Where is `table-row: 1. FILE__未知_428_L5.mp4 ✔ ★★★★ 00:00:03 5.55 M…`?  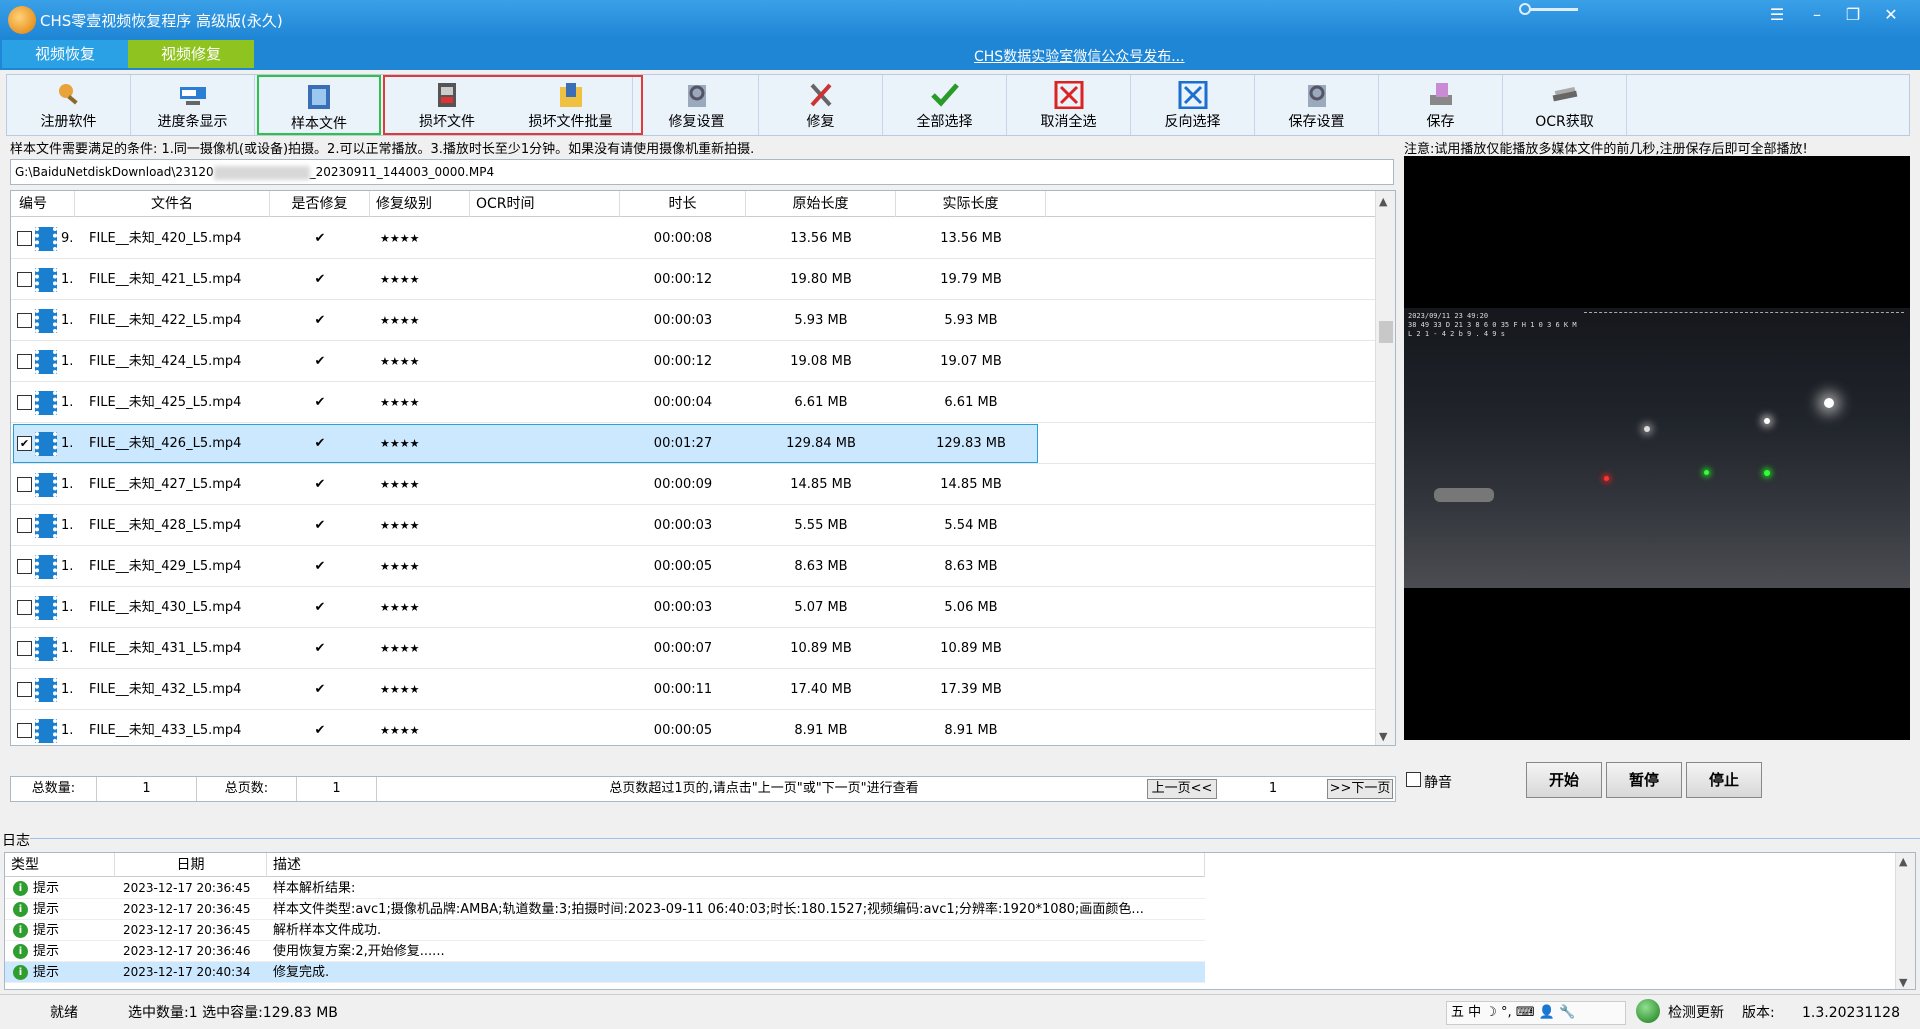
table-row: 1. FILE__未知_428_L5.mp4 ✔ ★★★★ 00:00:03 5.55 M… is located at coordinates (693, 525).